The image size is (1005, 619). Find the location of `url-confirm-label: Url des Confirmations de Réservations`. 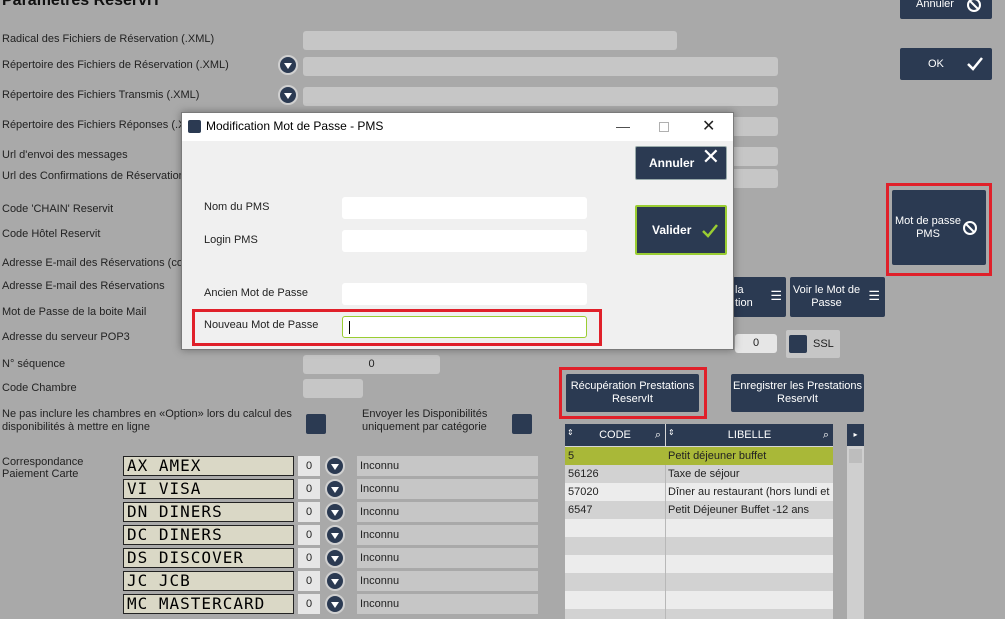

url-confirm-label: Url des Confirmations de Réservations is located at coordinates (96, 176).